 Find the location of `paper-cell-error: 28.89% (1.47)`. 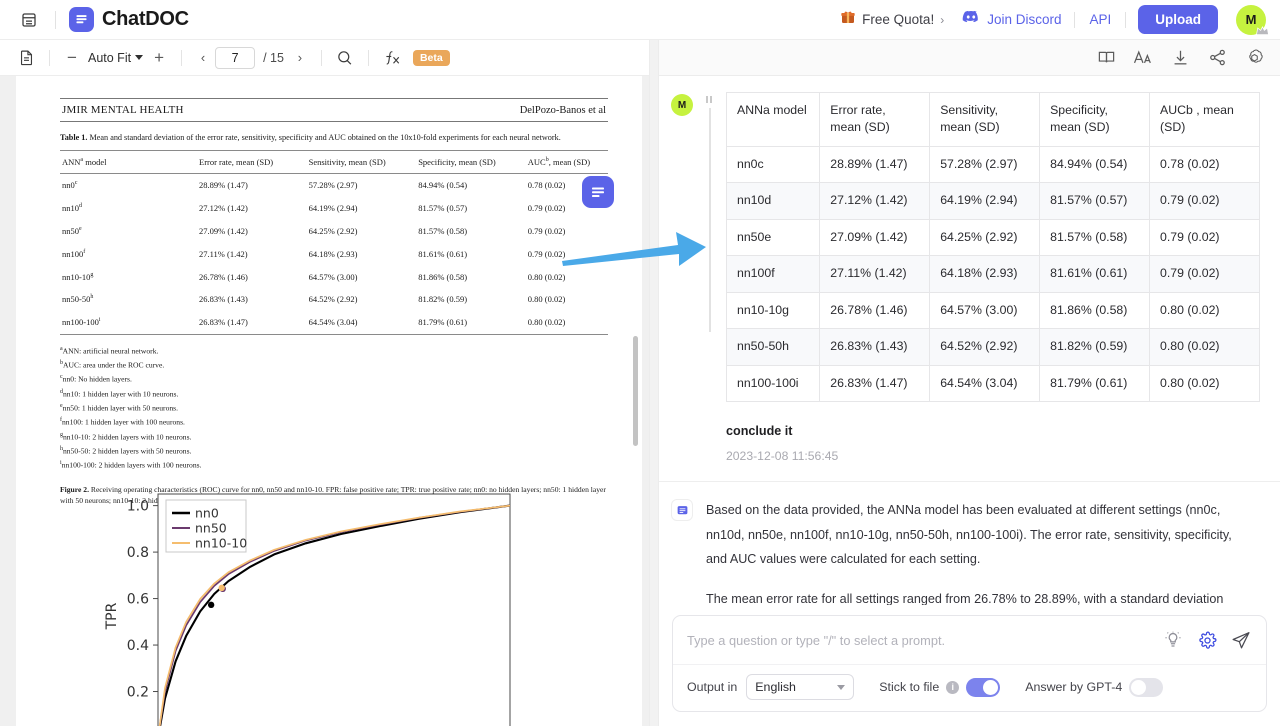

paper-cell-error: 28.89% (1.47) is located at coordinates (223, 185).